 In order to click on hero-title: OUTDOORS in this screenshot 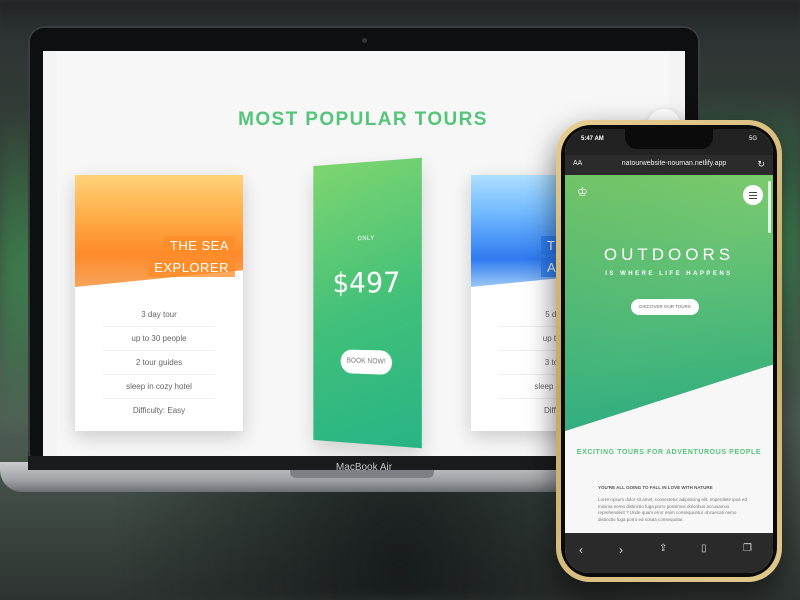, I will do `click(669, 254)`.